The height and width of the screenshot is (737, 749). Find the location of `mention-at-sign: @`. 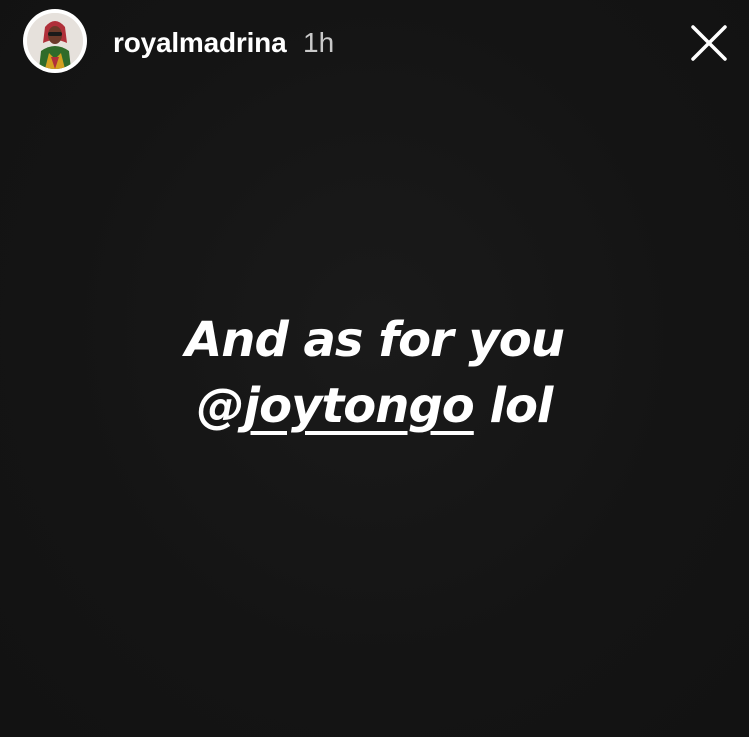

mention-at-sign: @ is located at coordinates (220, 406).